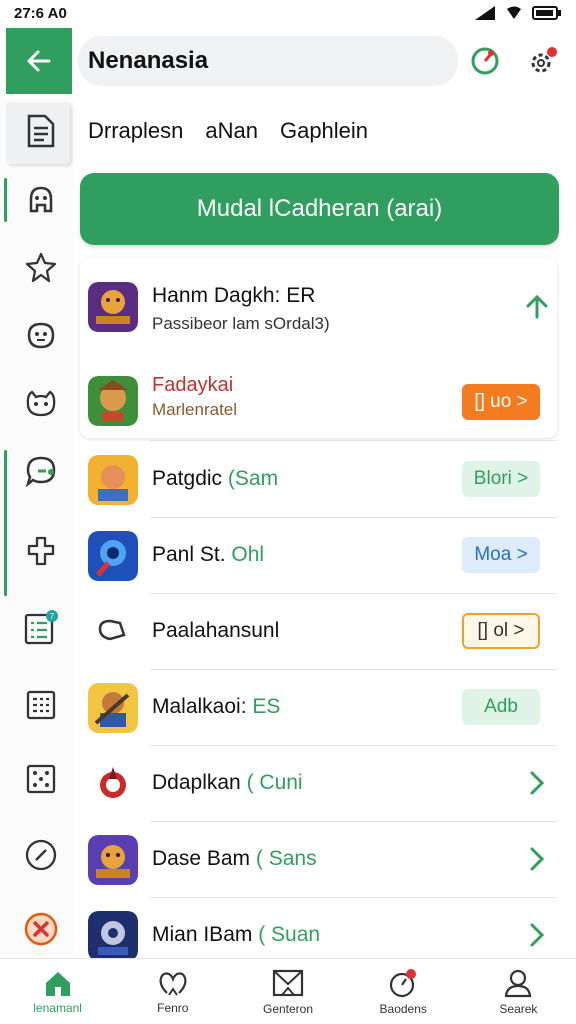 Image resolution: width=576 pixels, height=1024 pixels. Describe the element at coordinates (215, 478) in the screenshot. I see `app-name: Patgdic (Sam` at that location.